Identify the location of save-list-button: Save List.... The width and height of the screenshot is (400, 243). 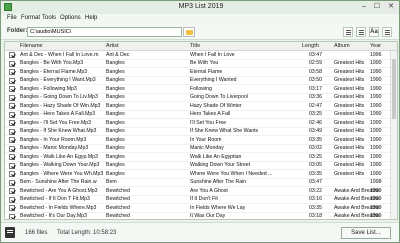
(366, 233).